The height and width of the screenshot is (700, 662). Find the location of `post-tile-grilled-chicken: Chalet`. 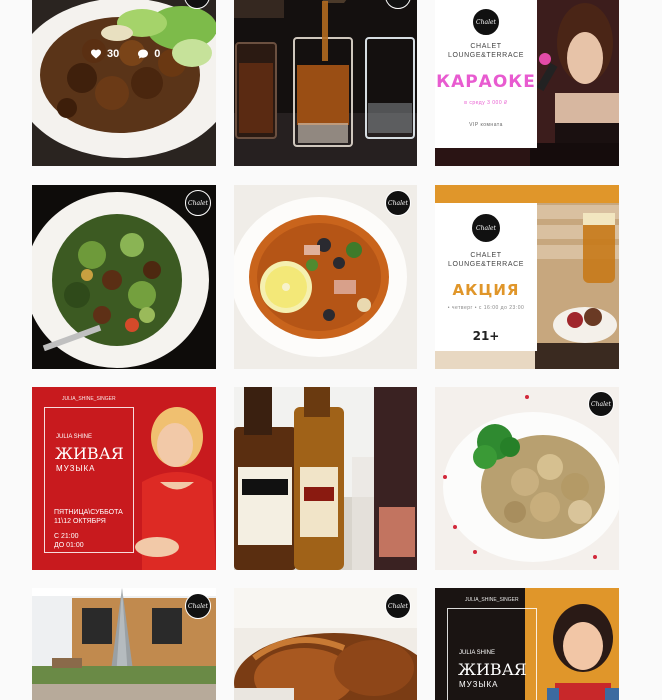

post-tile-grilled-chicken: Chalet is located at coordinates (325, 644).